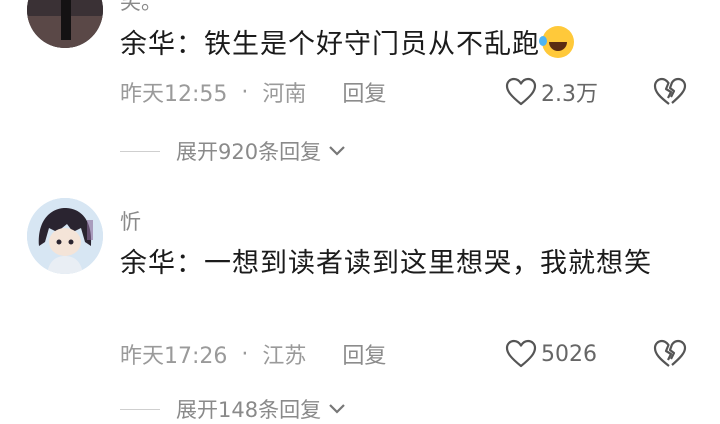 The width and height of the screenshot is (720, 424). What do you see at coordinates (569, 94) in the screenshot?
I see `like-count: 2.3万` at bounding box center [569, 94].